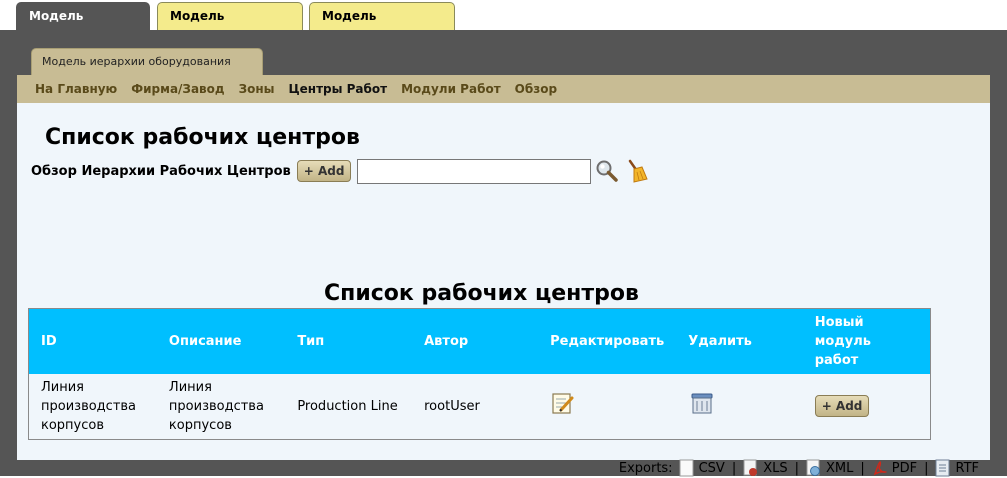 The width and height of the screenshot is (1007, 478). What do you see at coordinates (475, 341) in the screenshot?
I see `header-author: Автор` at bounding box center [475, 341].